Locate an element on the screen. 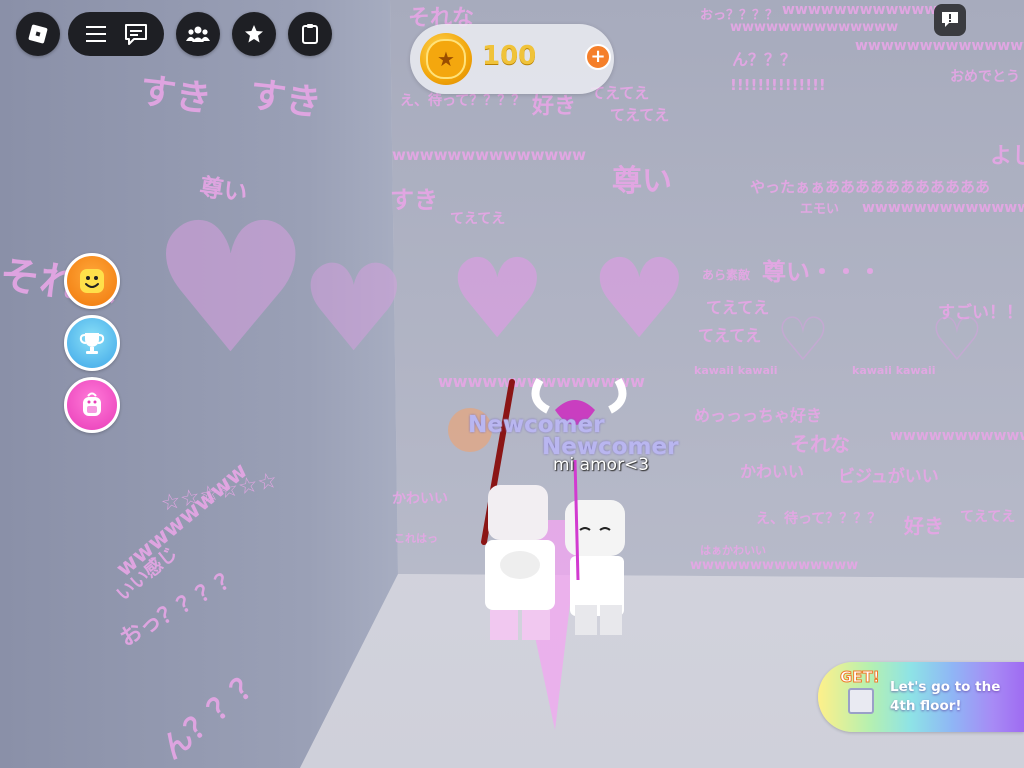  add-coins-button: + is located at coordinates (598, 57).